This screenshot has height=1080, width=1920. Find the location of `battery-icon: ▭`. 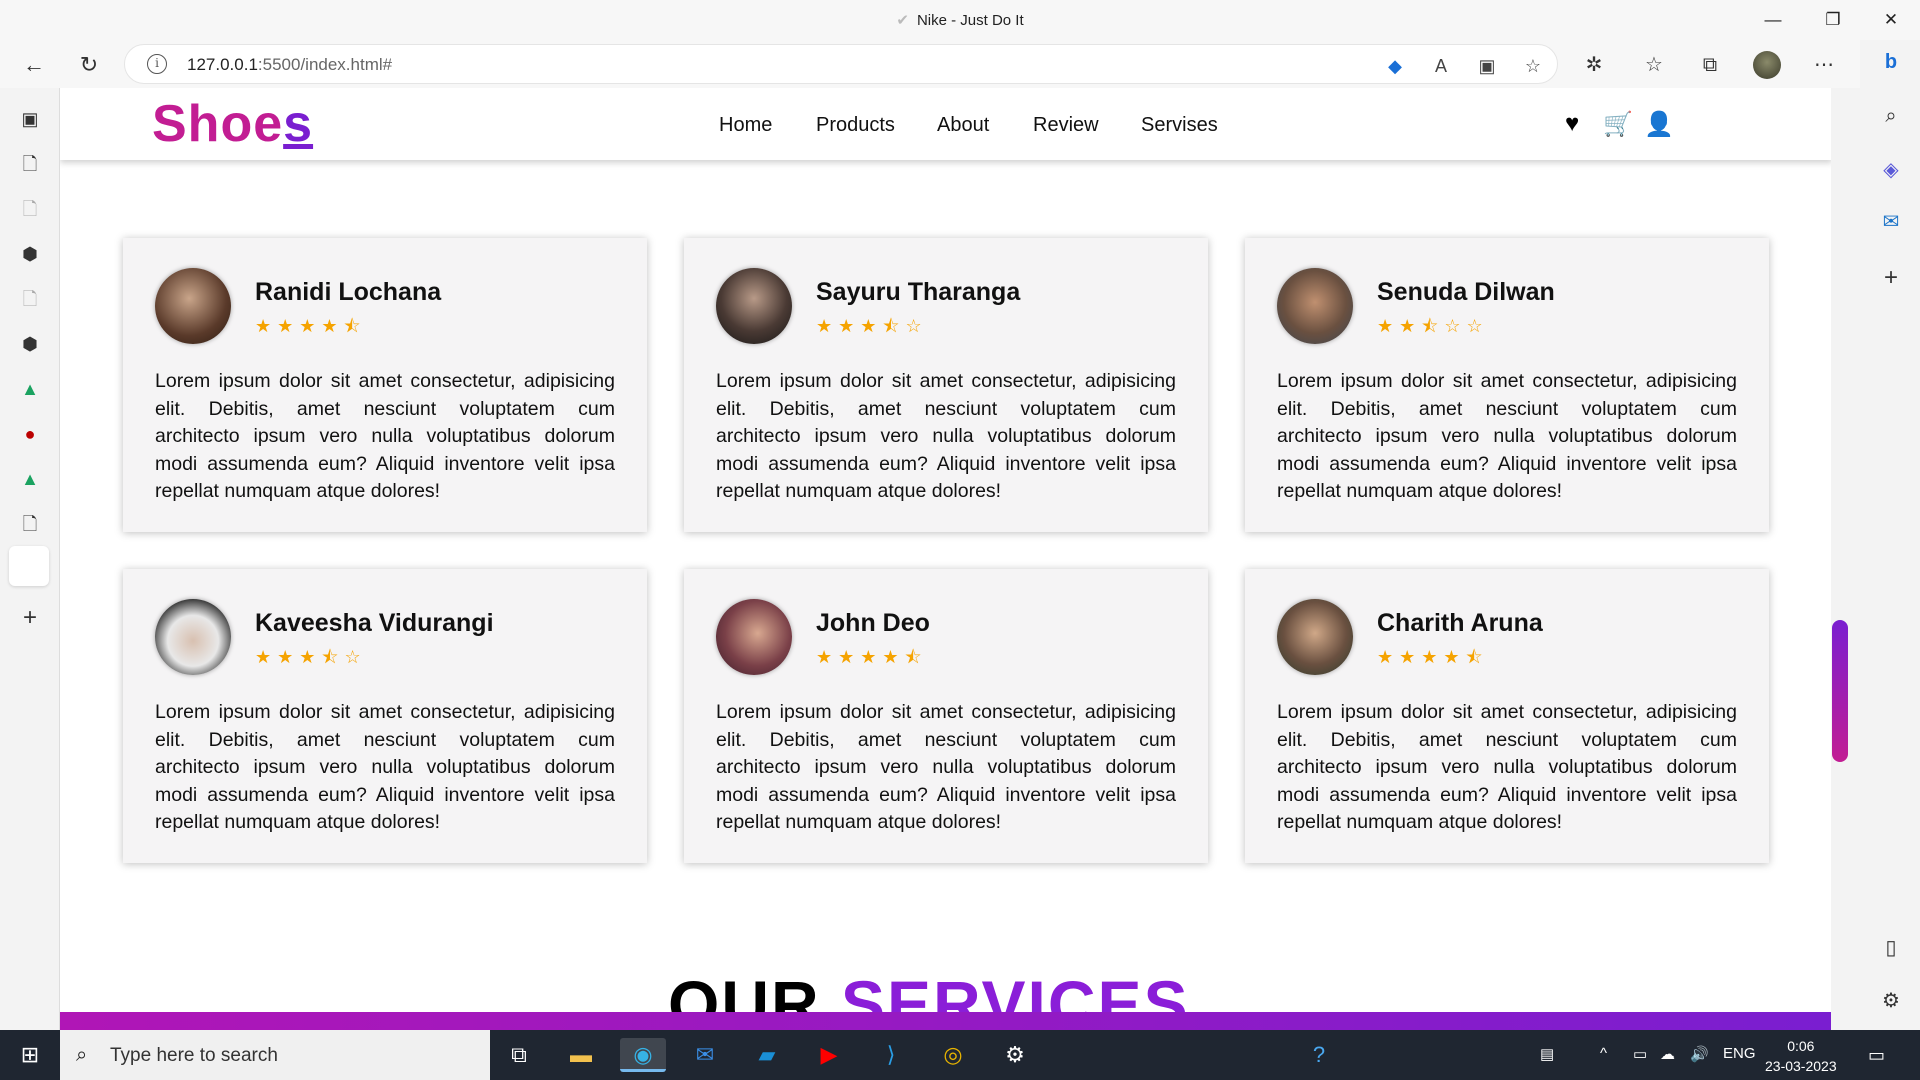

battery-icon: ▭ is located at coordinates (1640, 1054).